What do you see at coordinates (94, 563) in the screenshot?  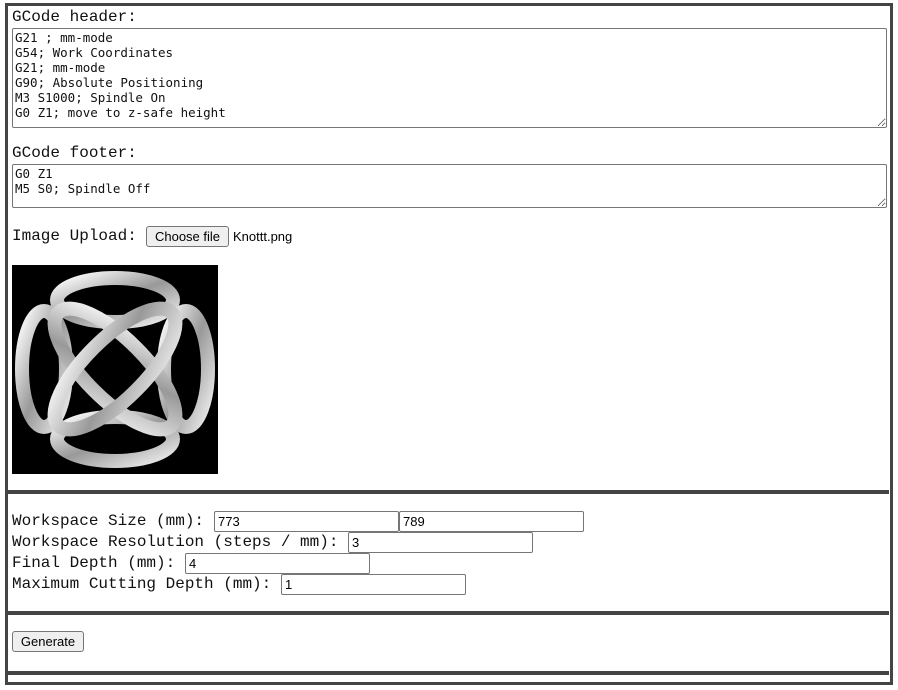 I see `final-depth-label: Final Depth (mm):` at bounding box center [94, 563].